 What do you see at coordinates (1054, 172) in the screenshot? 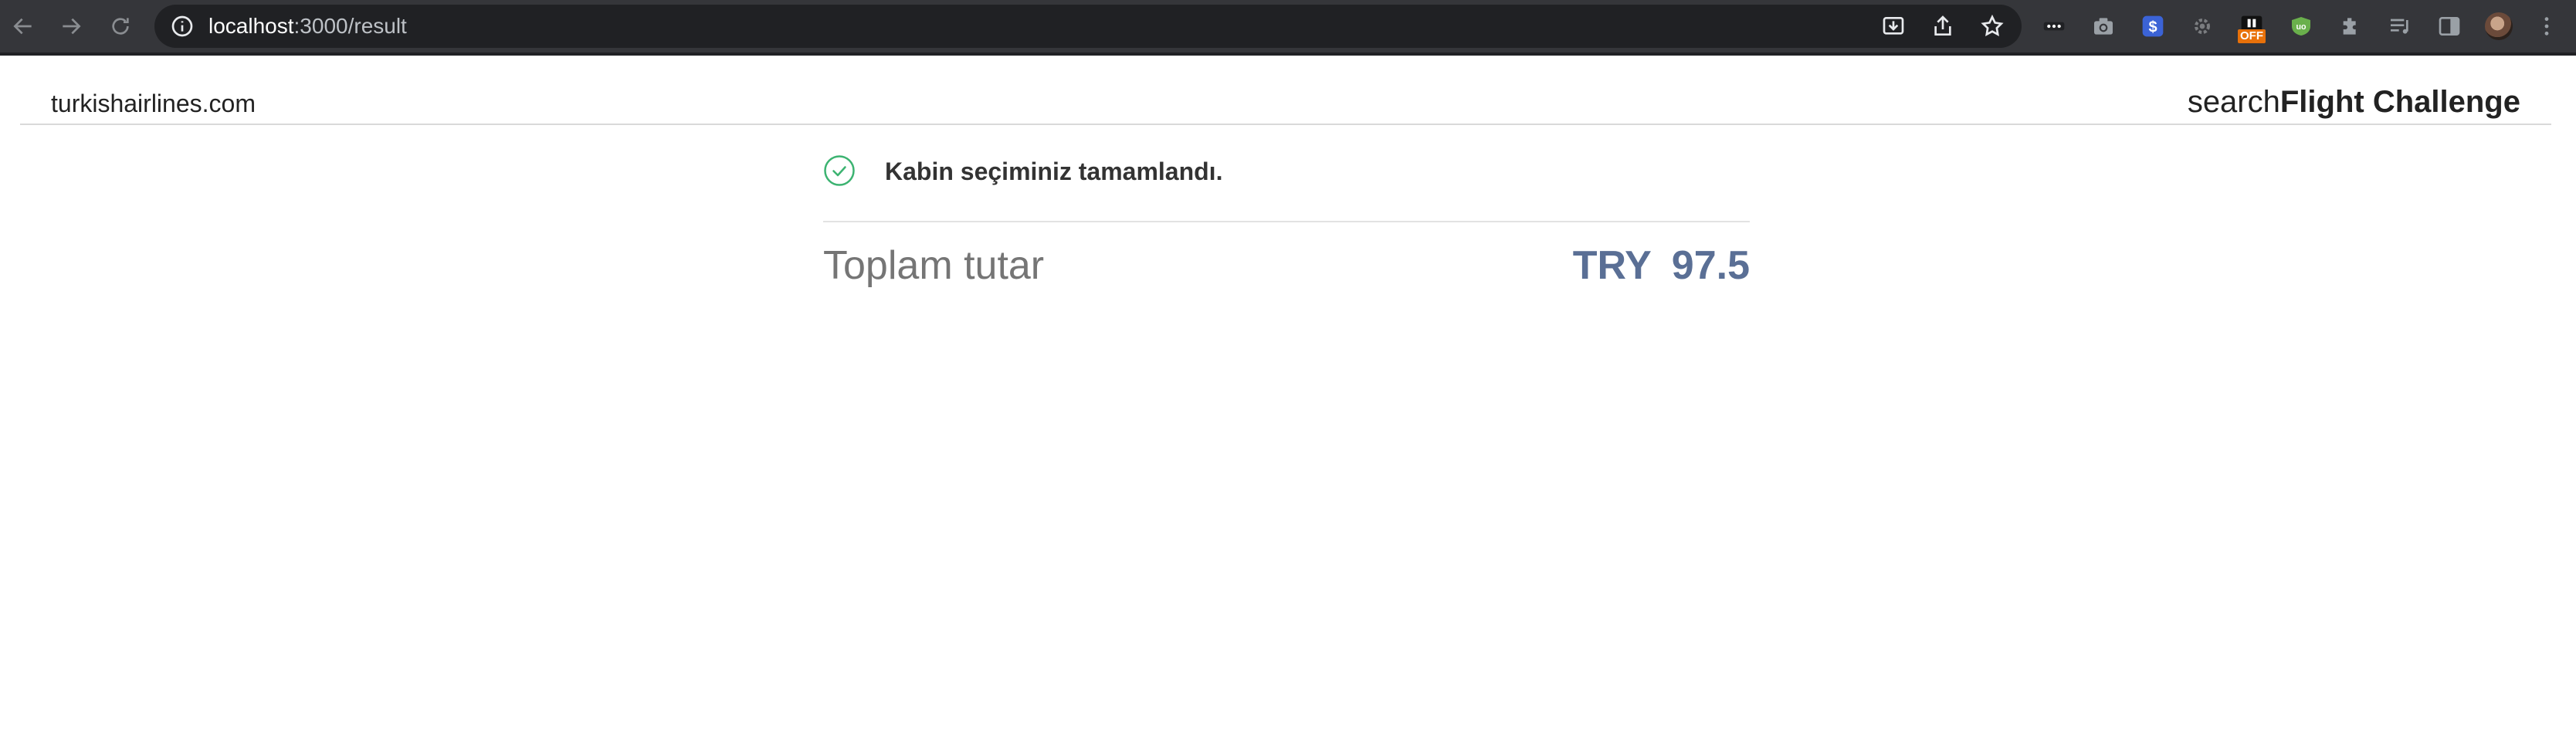
I see `success-message: Kabin seçiminiz tamamlandı.` at bounding box center [1054, 172].